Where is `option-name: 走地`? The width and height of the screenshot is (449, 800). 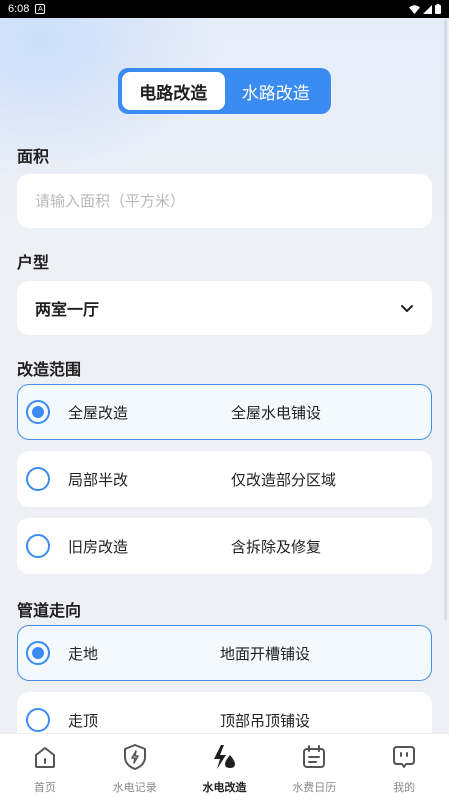 option-name: 走地 is located at coordinates (83, 653).